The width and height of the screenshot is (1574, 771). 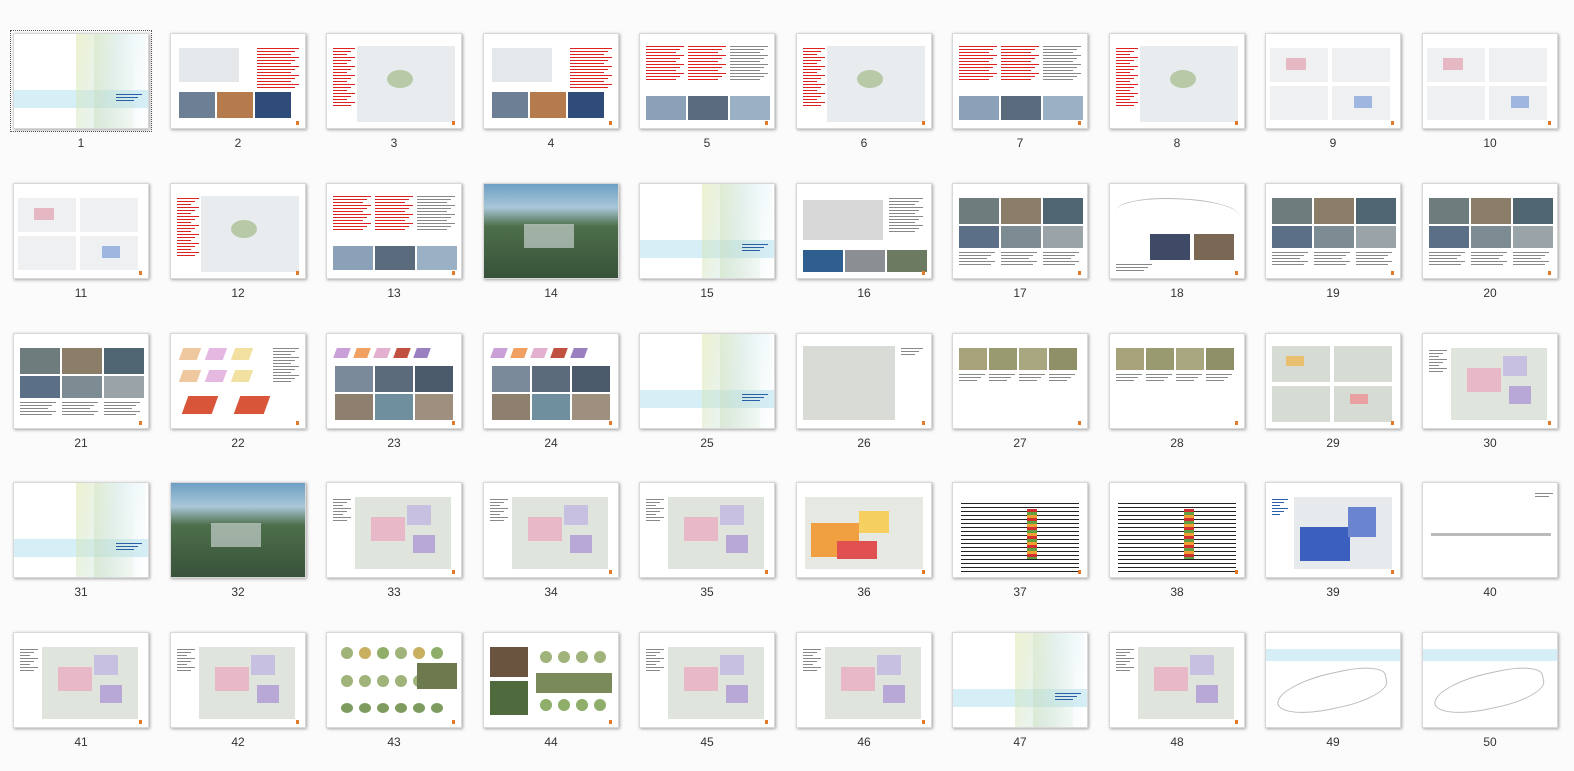 I want to click on page-thumbnail: 47, so click(x=1017, y=674).